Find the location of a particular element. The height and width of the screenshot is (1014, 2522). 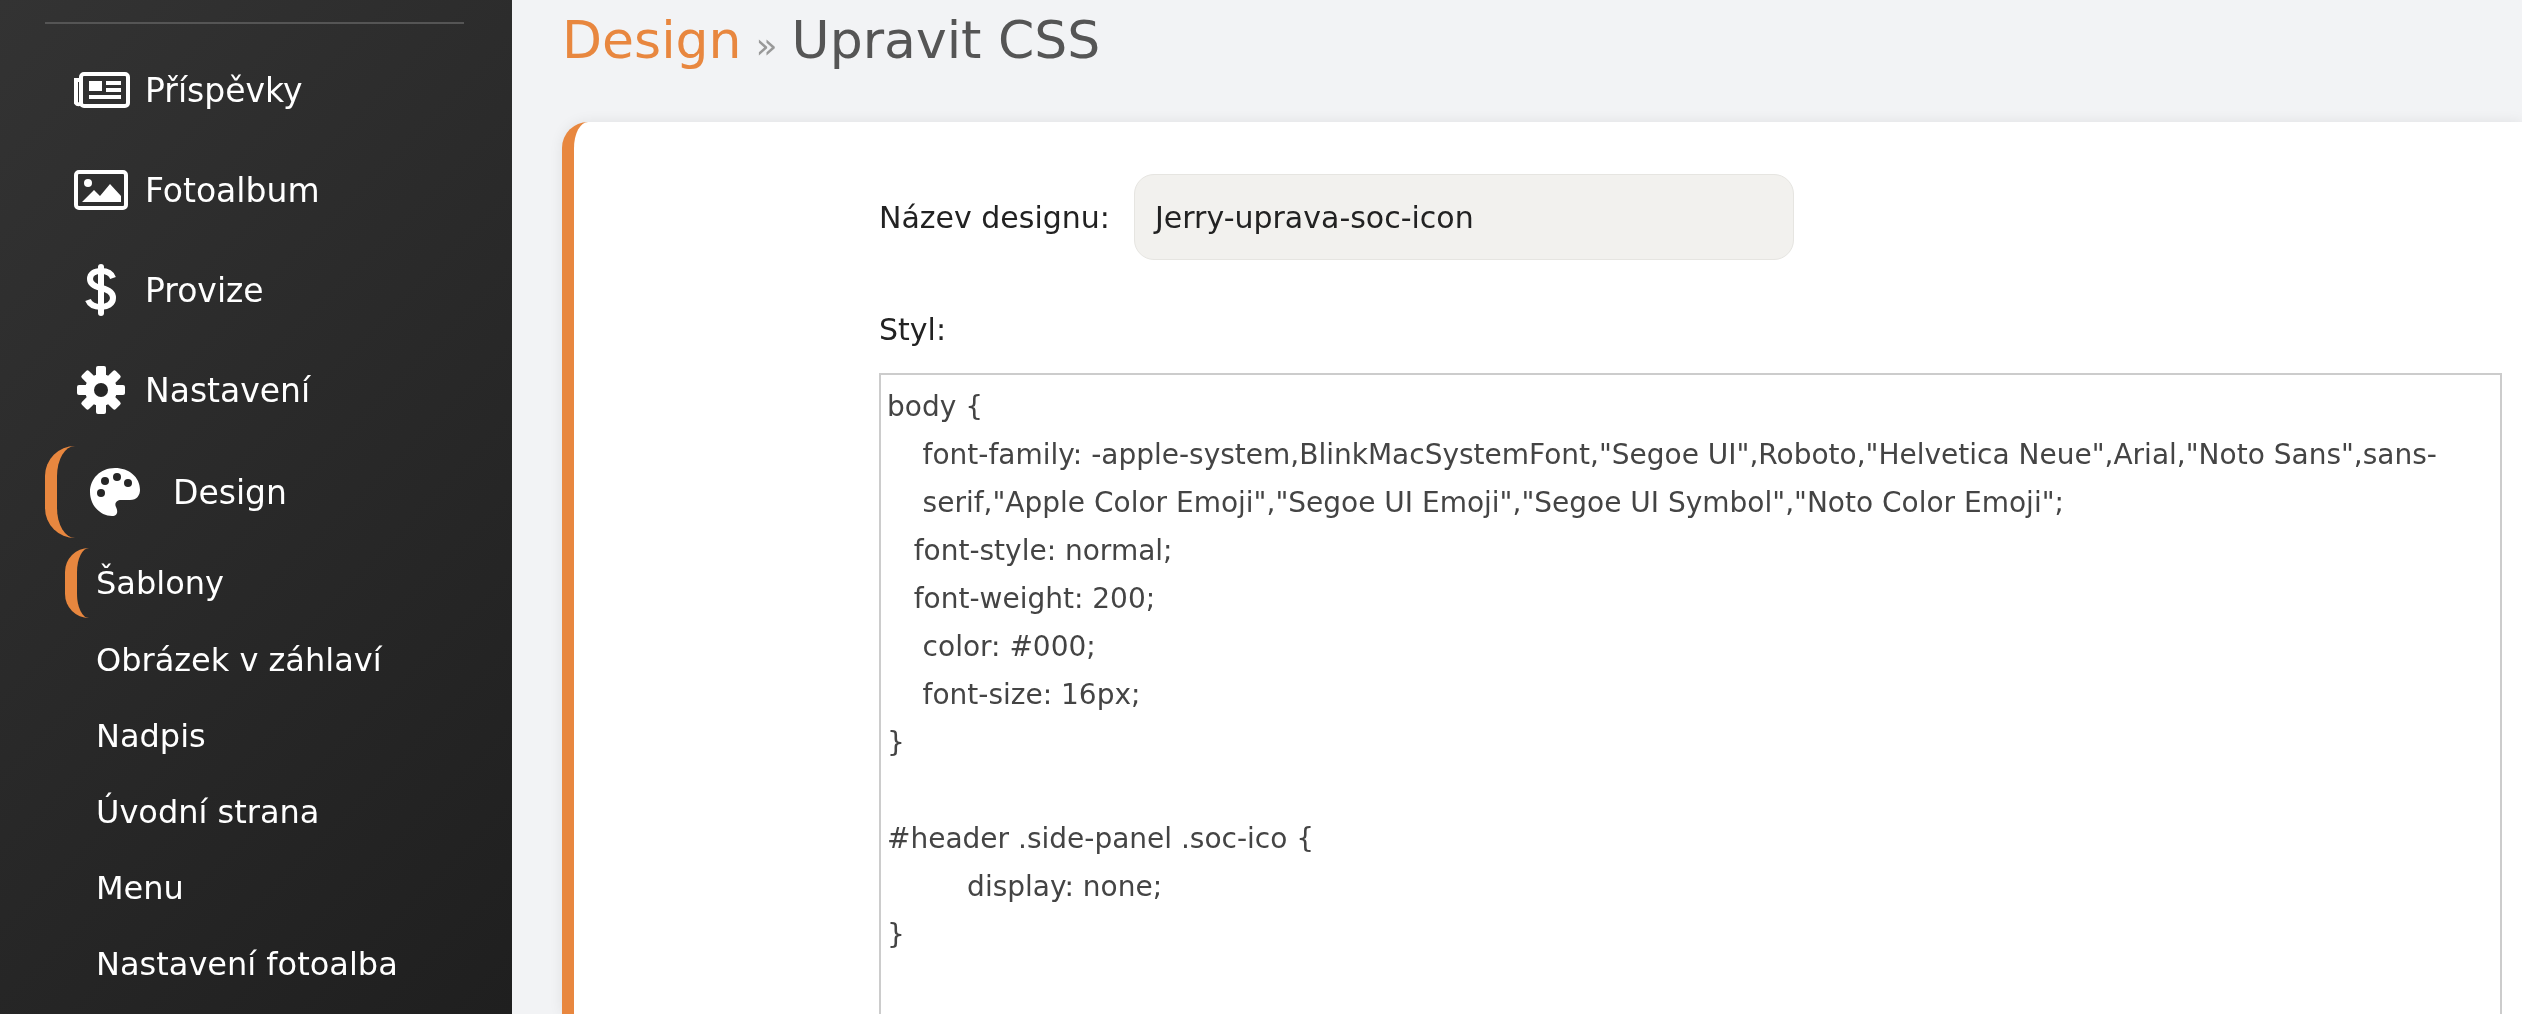

sidebar-subitem: Menu is located at coordinates (298, 888).